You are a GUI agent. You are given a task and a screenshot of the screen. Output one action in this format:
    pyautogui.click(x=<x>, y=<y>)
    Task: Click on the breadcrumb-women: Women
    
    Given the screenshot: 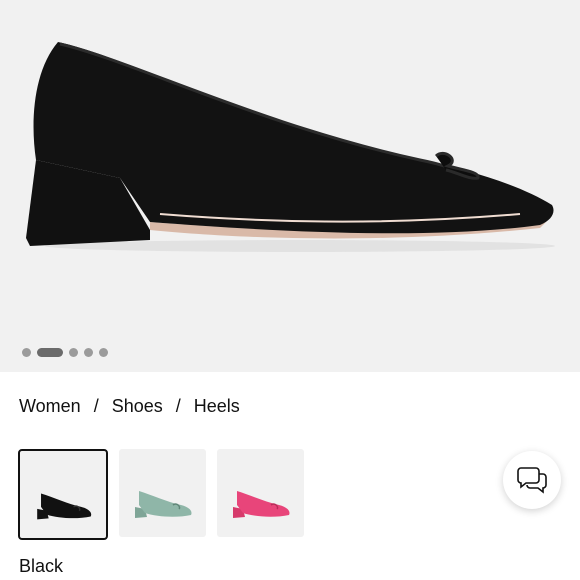 What is the action you would take?
    pyautogui.click(x=50, y=406)
    